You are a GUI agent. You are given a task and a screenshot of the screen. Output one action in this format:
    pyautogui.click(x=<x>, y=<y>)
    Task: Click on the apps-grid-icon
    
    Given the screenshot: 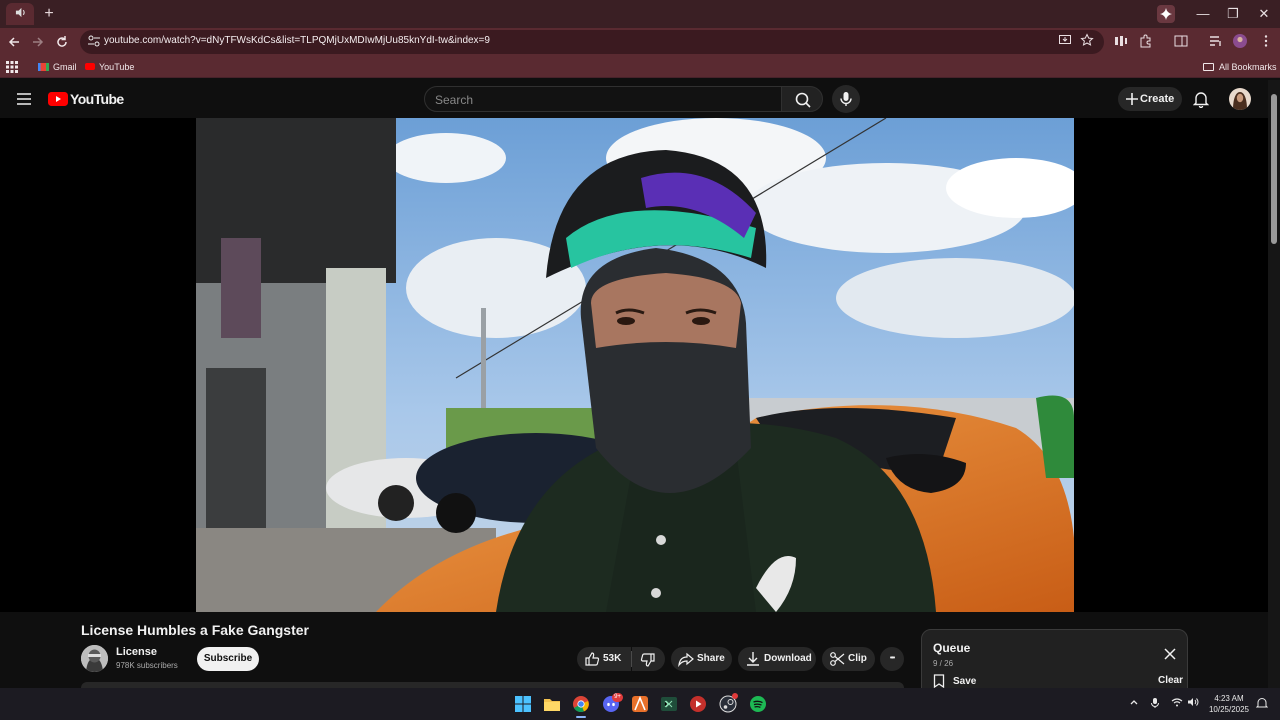 What is the action you would take?
    pyautogui.click(x=12, y=67)
    